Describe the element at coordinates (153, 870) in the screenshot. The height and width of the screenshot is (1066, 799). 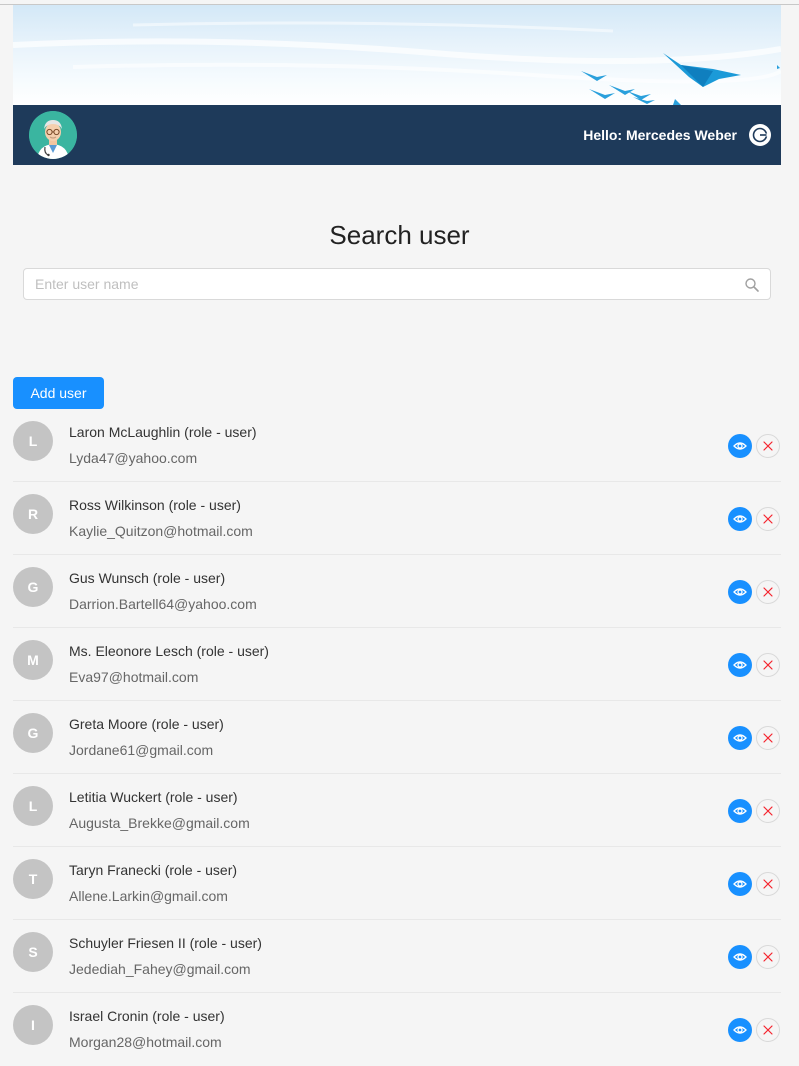
I see `user-name: Taryn Franecki (role - user)` at that location.